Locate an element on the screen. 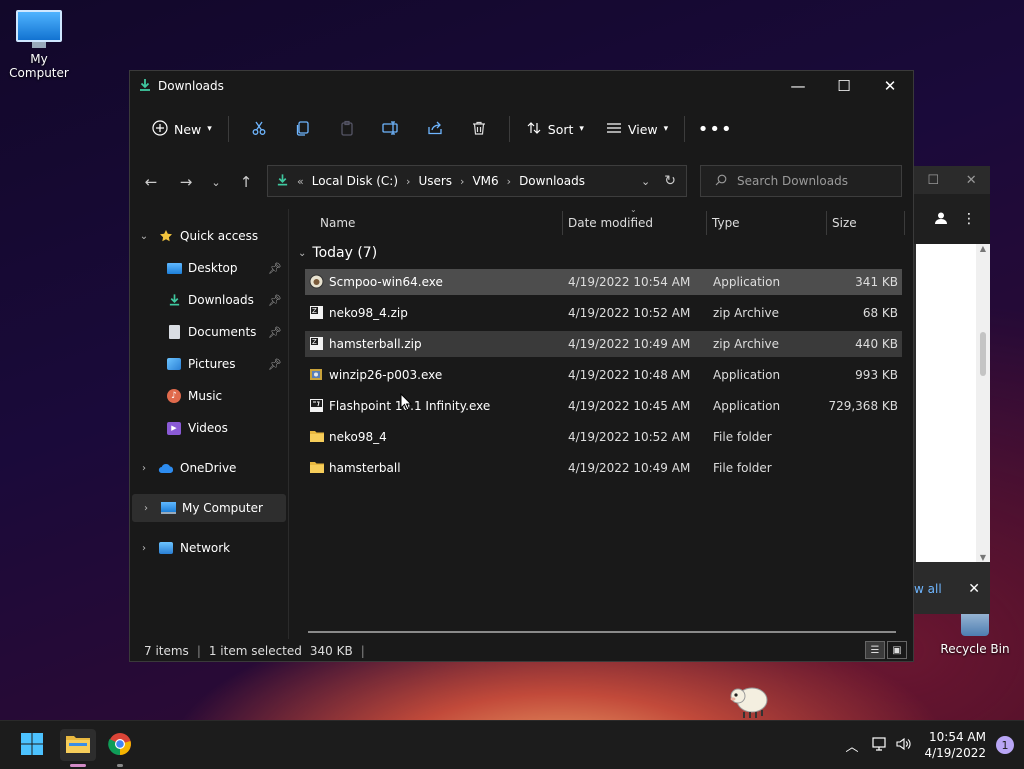 This screenshot has width=1024, height=769. background-window-page is located at coordinates (946, 403).